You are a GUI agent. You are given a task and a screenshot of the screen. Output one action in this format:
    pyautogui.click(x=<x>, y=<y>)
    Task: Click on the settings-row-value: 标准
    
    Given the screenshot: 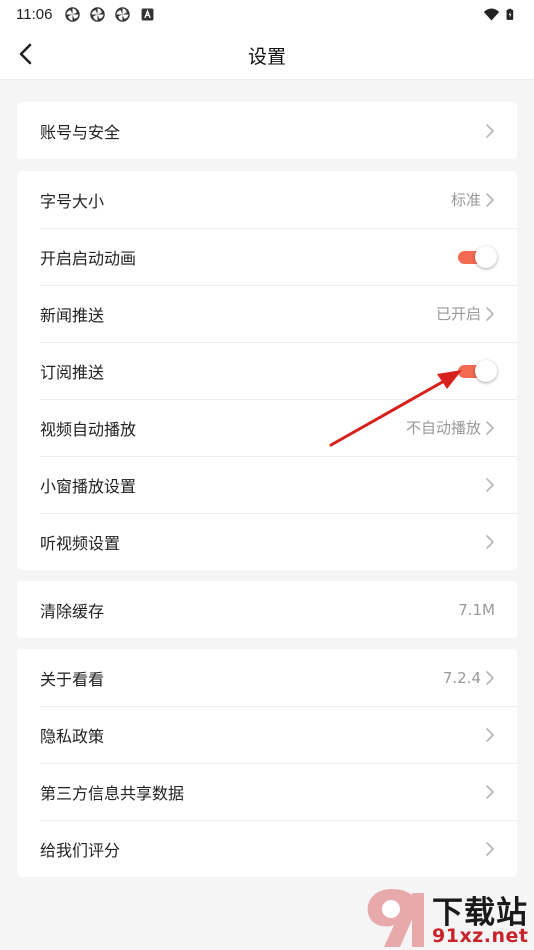 What is the action you would take?
    pyautogui.click(x=465, y=200)
    